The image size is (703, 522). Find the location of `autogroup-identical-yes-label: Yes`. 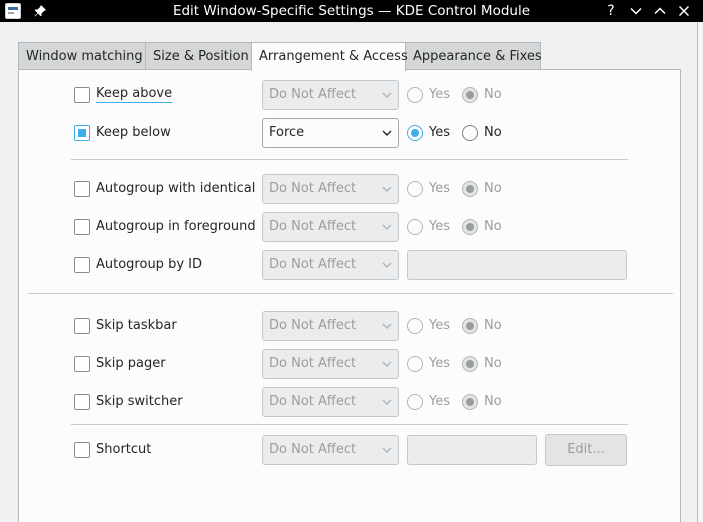

autogroup-identical-yes-label: Yes is located at coordinates (439, 188).